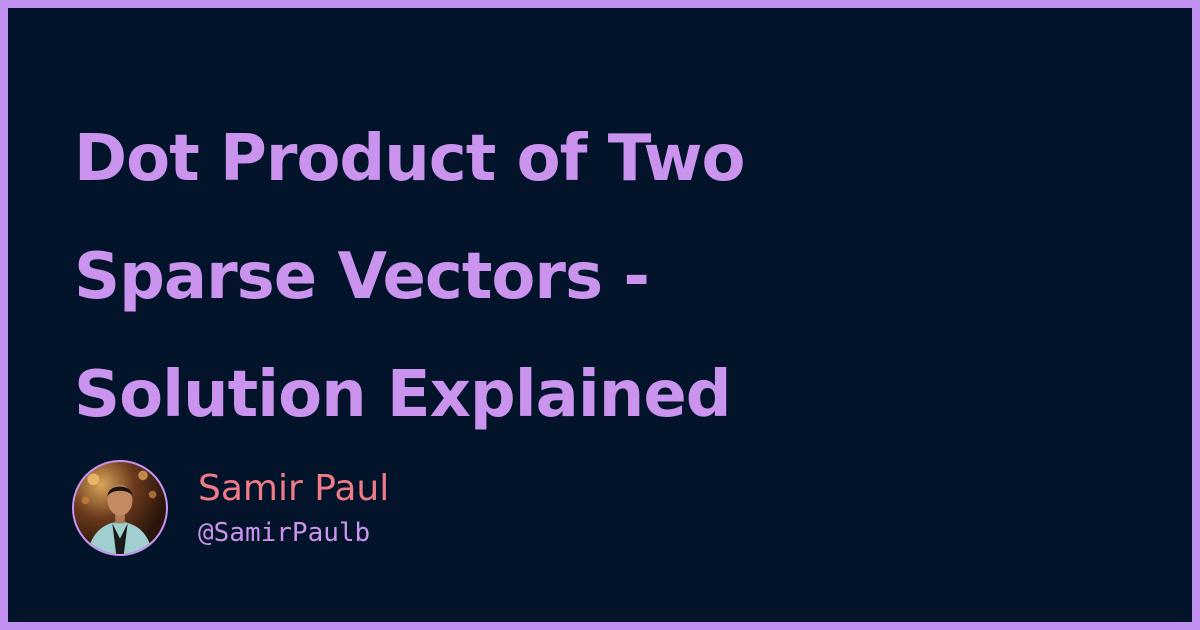 This screenshot has width=1200, height=630. I want to click on avatar, so click(120, 508).